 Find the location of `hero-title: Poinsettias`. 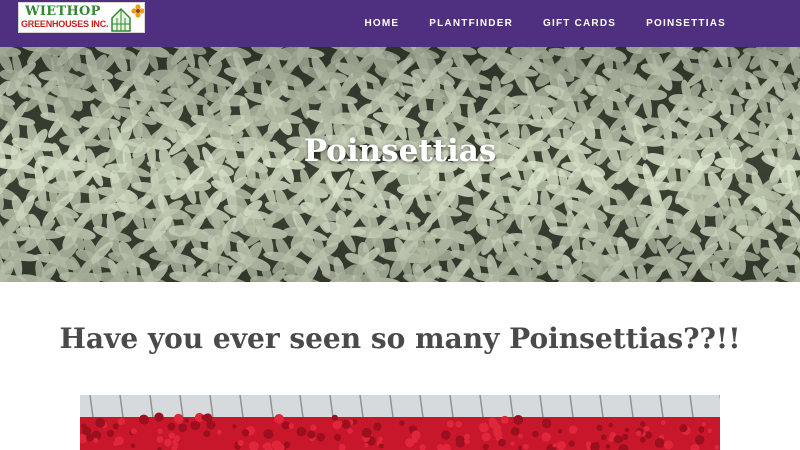

hero-title: Poinsettias is located at coordinates (400, 151).